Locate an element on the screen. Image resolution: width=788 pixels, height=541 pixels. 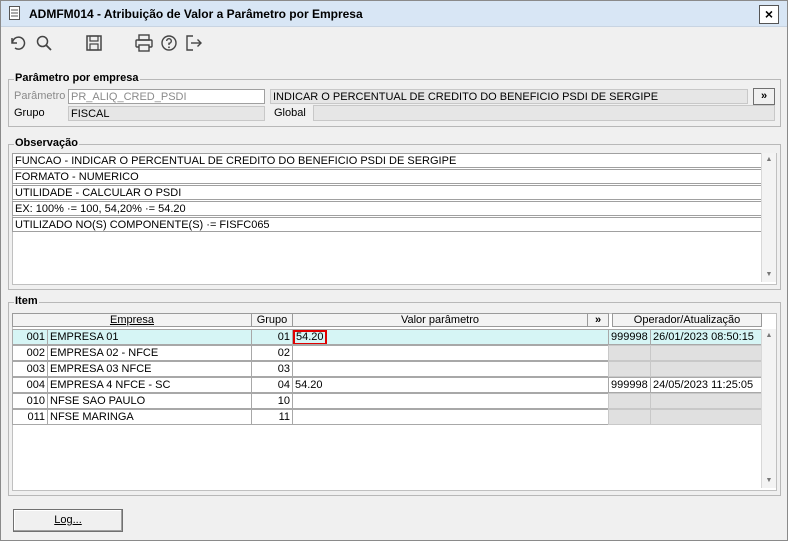
column-expand-button: » is located at coordinates (598, 320).